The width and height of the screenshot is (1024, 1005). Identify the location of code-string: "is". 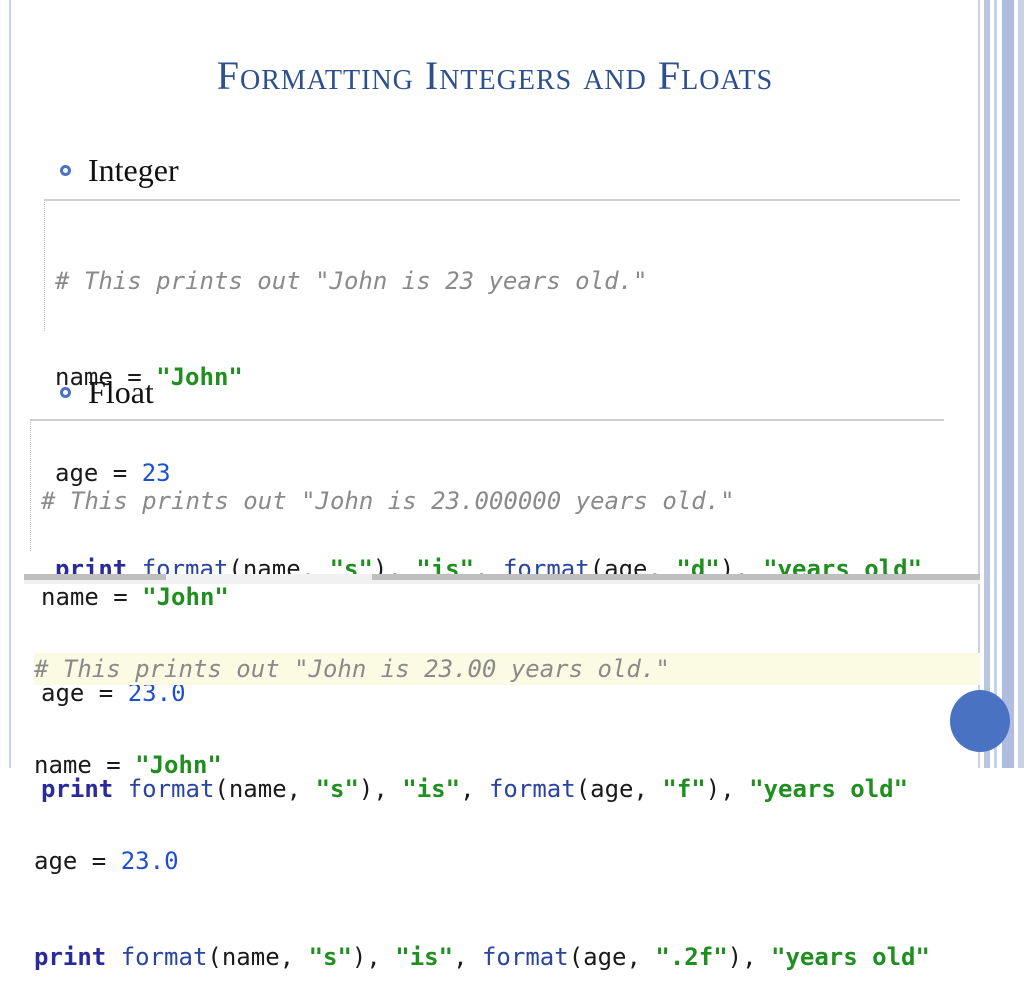
(424, 957).